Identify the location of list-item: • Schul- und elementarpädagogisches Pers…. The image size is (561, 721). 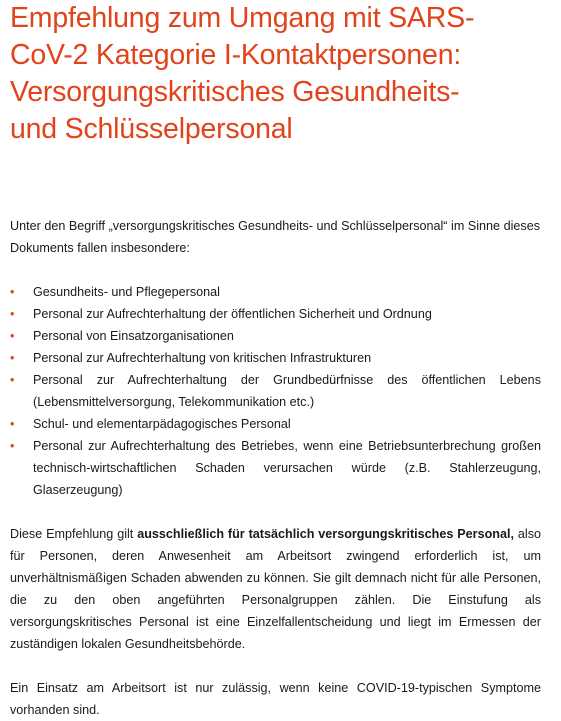
(275, 424).